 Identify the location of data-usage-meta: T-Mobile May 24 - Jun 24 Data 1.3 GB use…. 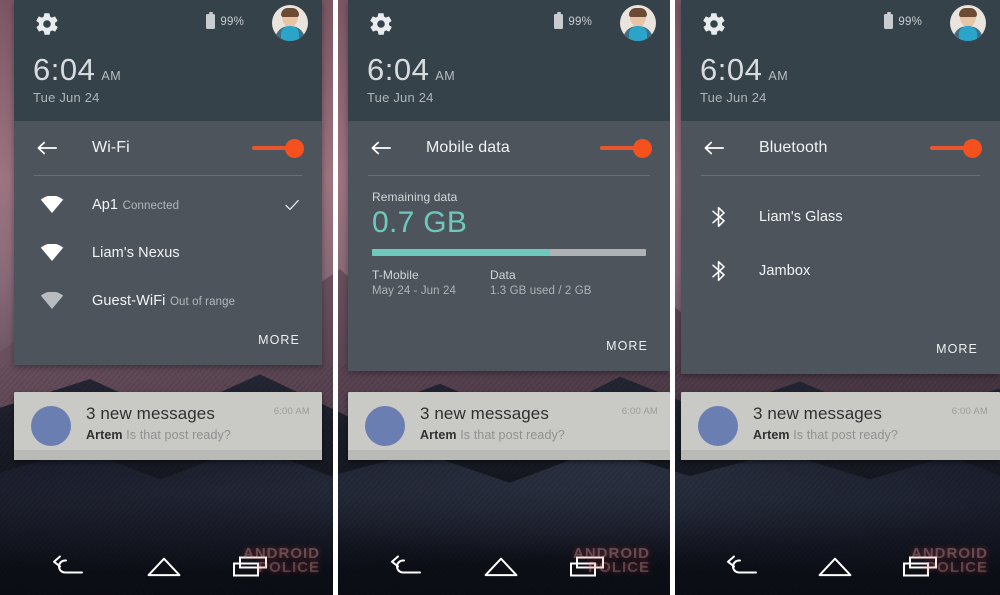
(509, 282).